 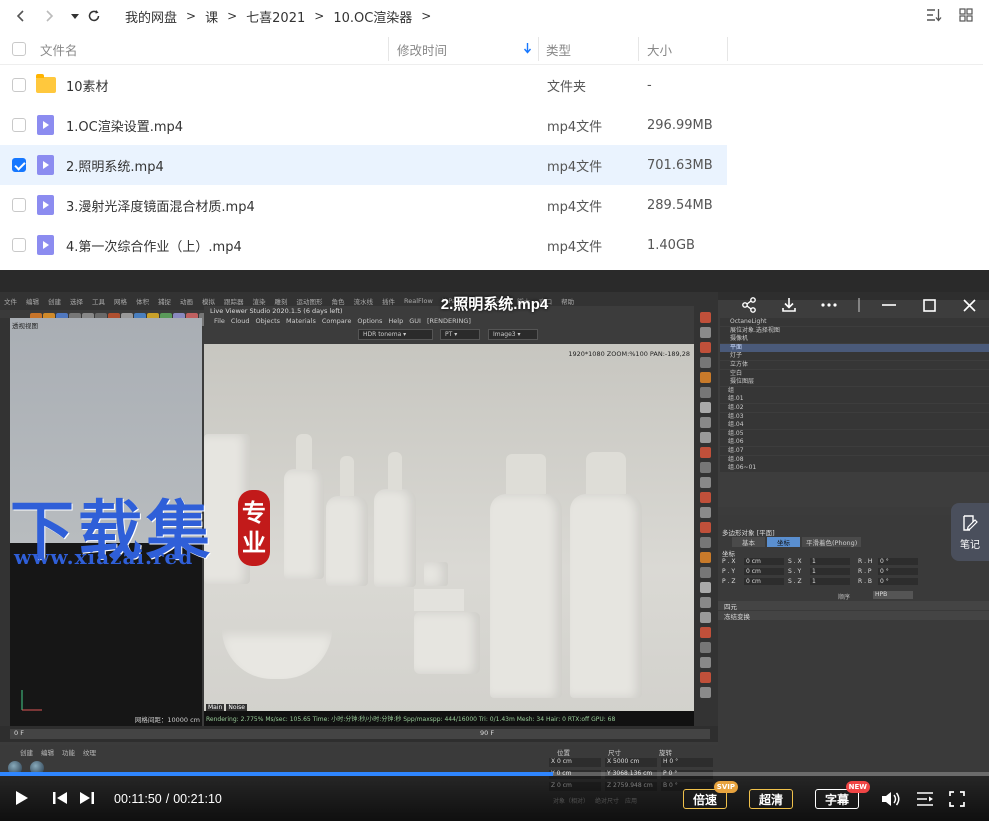 I want to click on file-type: mp4文件, so click(x=575, y=207).